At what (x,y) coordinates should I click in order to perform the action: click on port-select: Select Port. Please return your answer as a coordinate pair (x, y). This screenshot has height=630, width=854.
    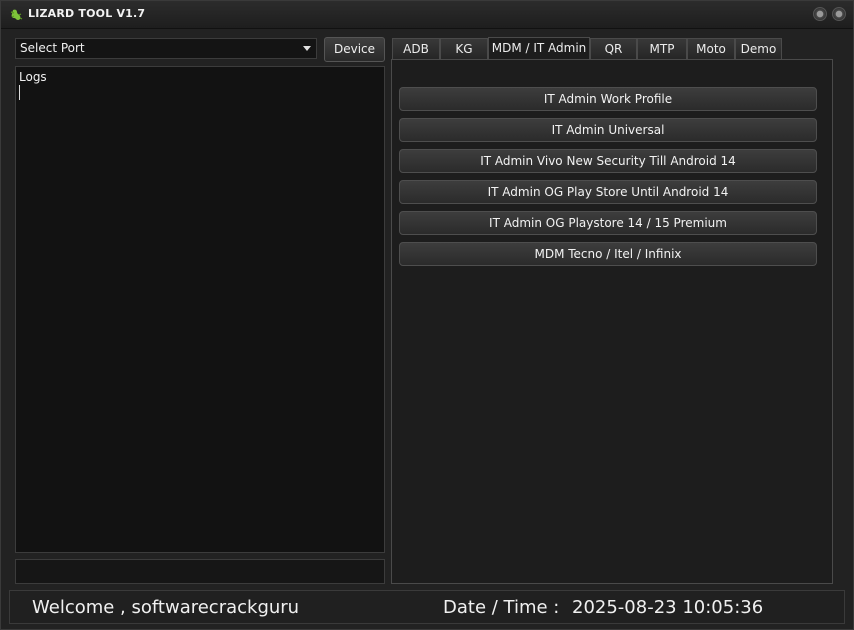
    Looking at the image, I should click on (166, 48).